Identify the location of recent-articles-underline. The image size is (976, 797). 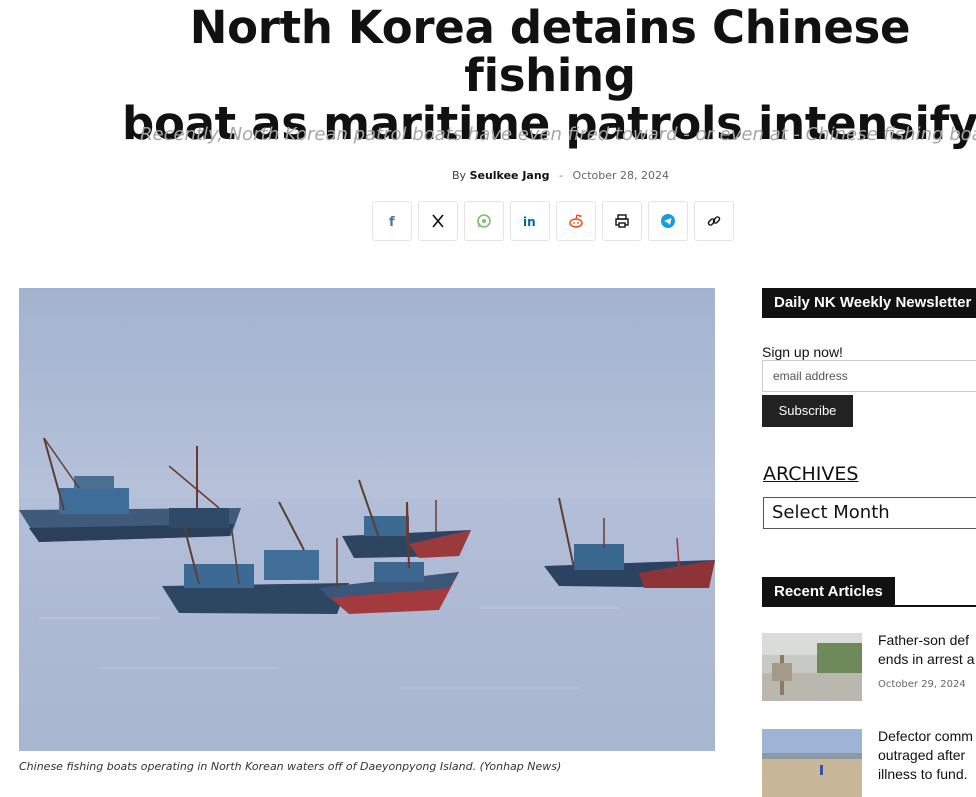
(869, 606).